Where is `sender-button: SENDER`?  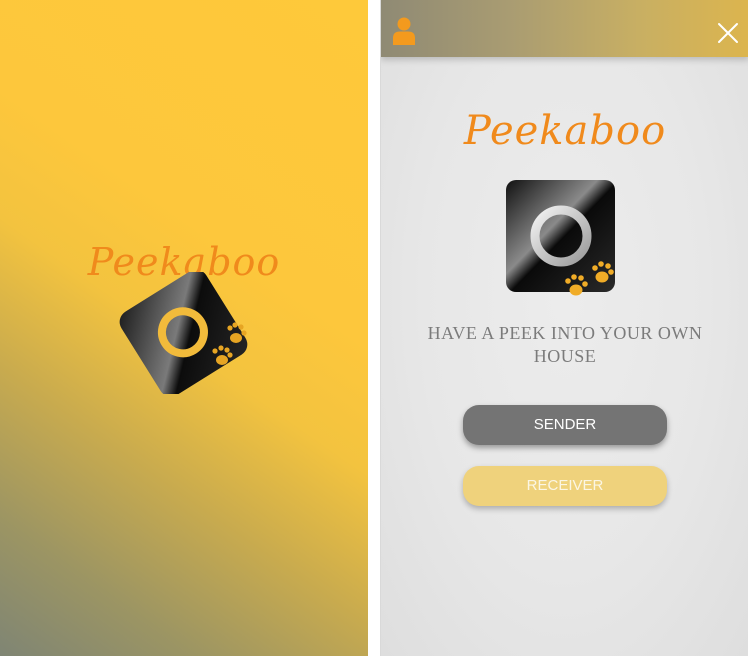 sender-button: SENDER is located at coordinates (565, 425).